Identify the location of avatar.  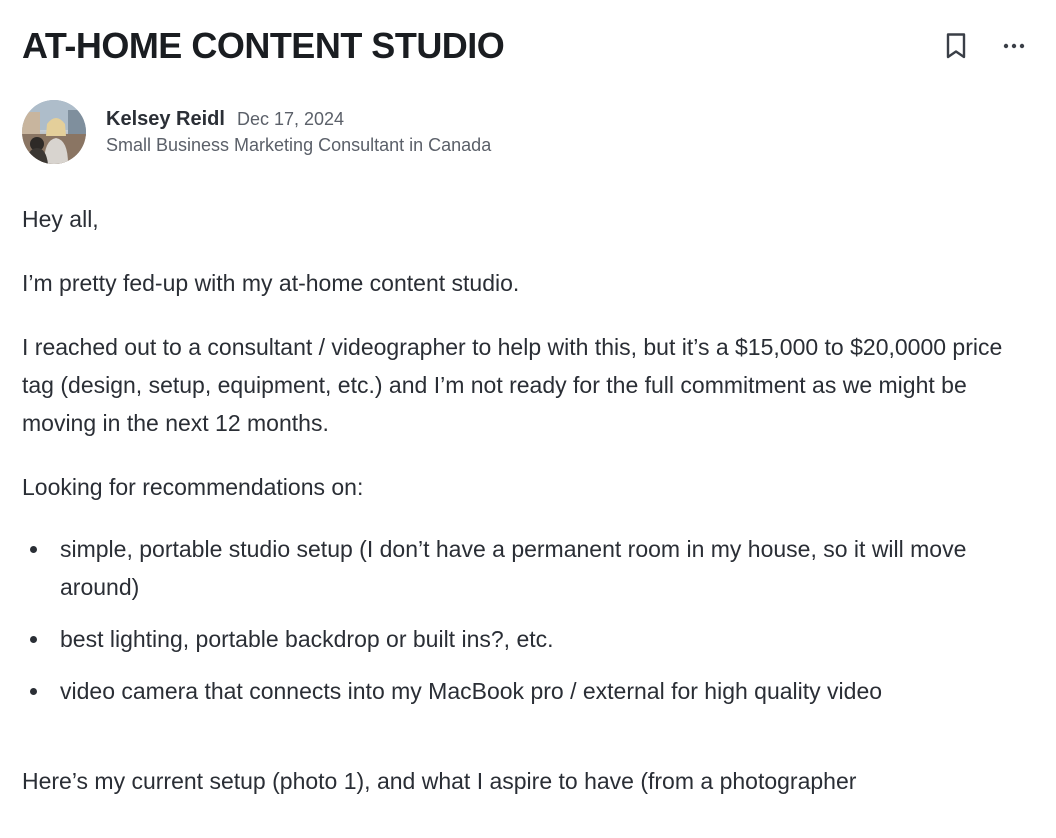
(54, 132).